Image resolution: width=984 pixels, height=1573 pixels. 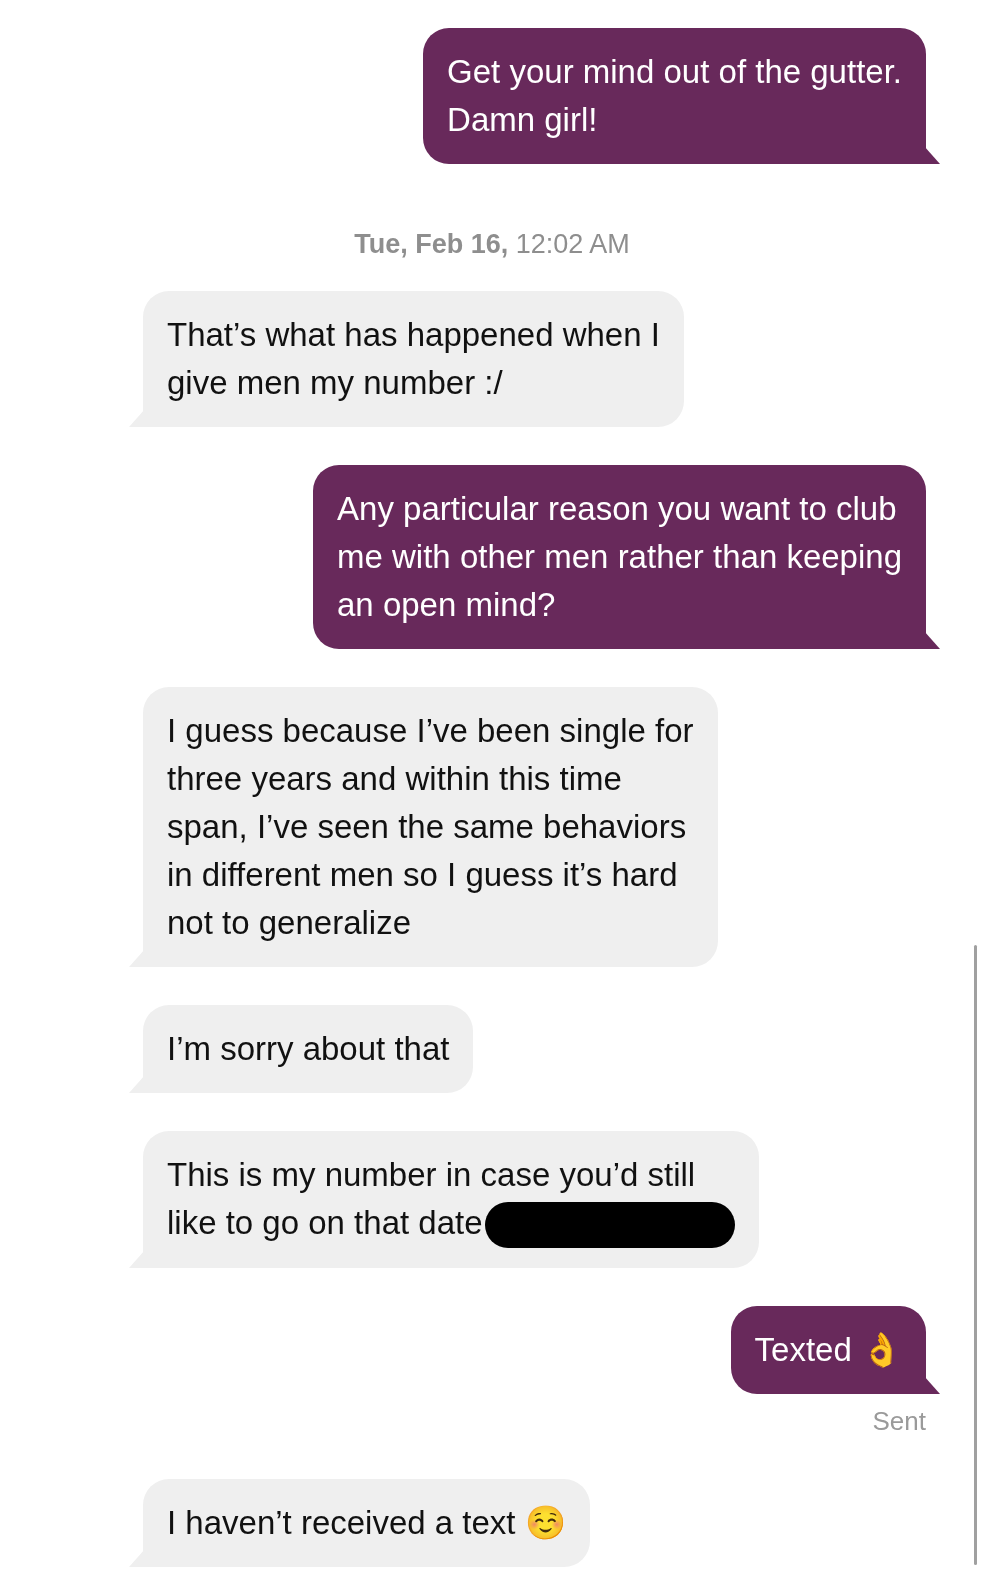 What do you see at coordinates (975, 1255) in the screenshot?
I see `scrollbar` at bounding box center [975, 1255].